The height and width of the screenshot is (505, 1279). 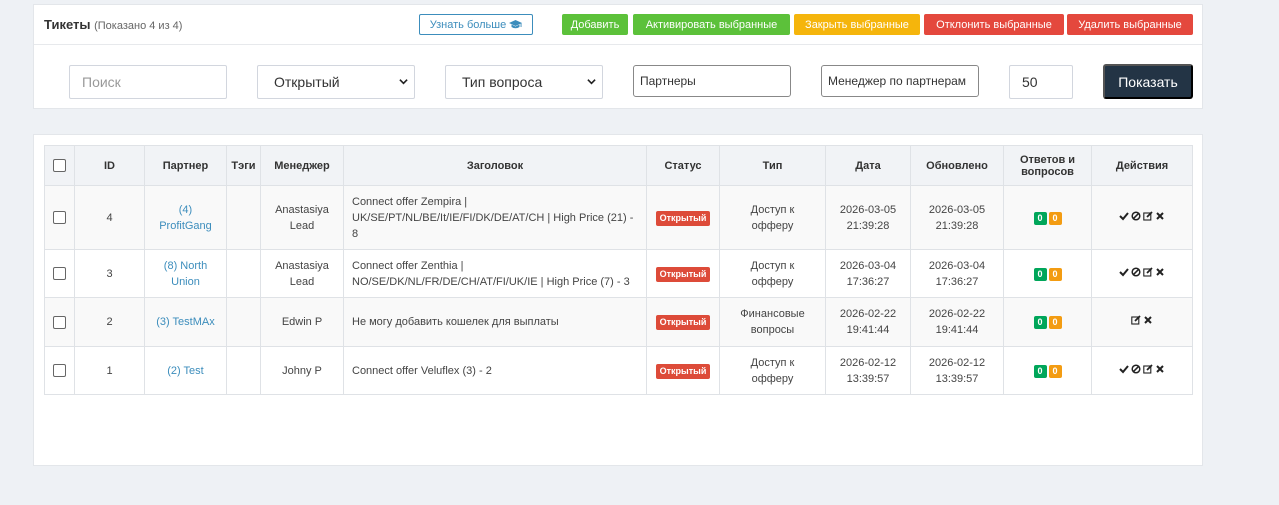 I want to click on tickets-count: (Показано 4 из 4), so click(x=138, y=26).